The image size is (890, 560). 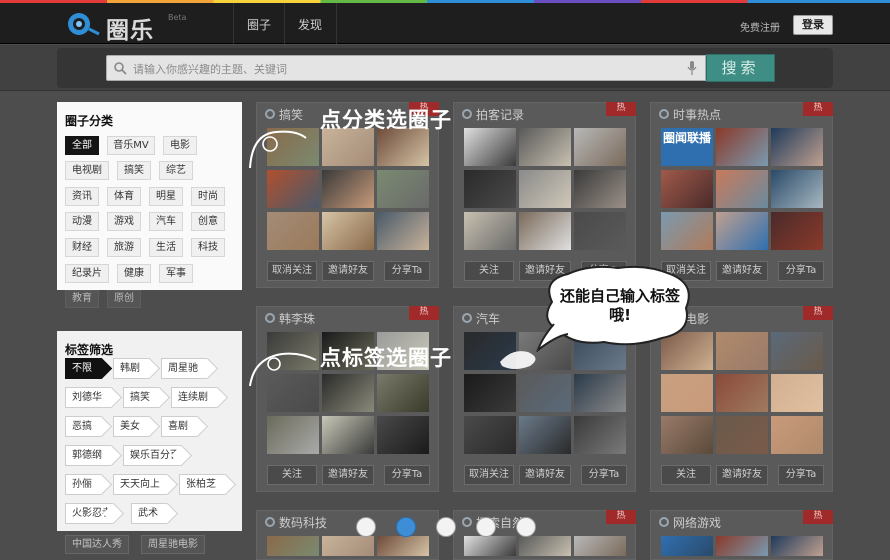 I want to click on category-fashion: 时尚, so click(x=208, y=196).